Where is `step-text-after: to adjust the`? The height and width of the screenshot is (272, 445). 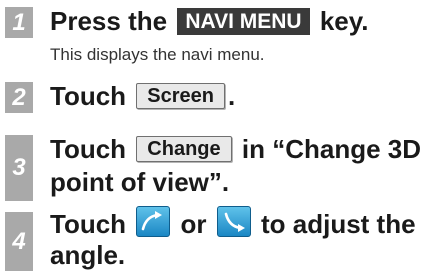
step-text-after: to adjust the is located at coordinates (338, 224).